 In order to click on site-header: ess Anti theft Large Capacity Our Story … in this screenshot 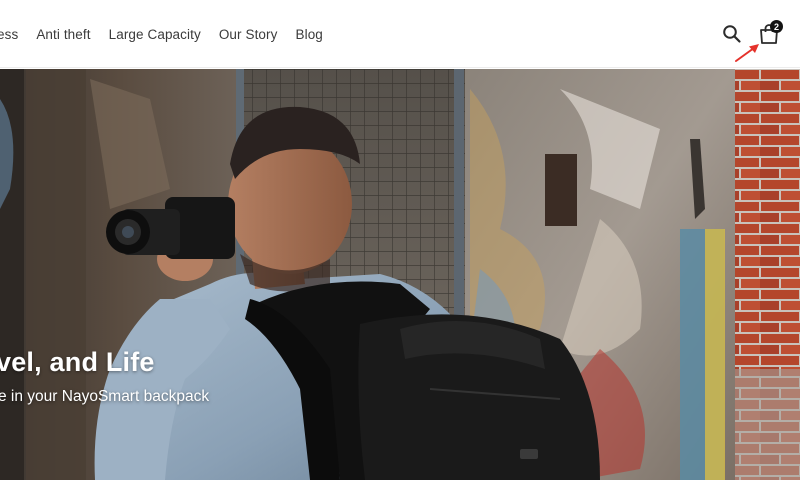, I will do `click(400, 34)`.